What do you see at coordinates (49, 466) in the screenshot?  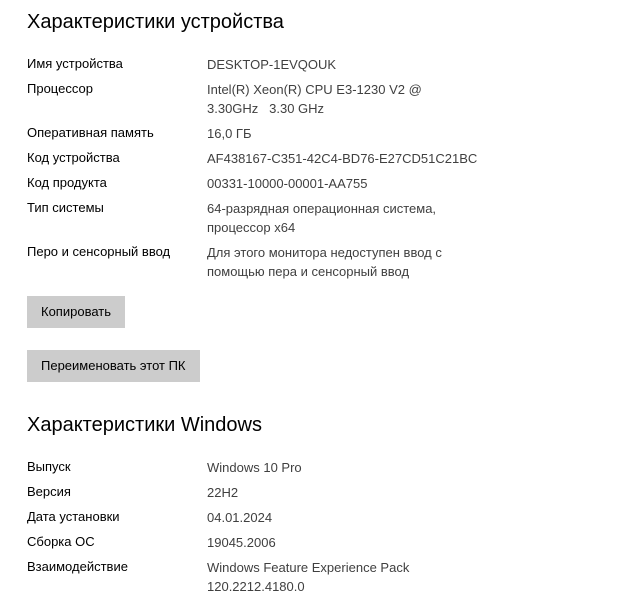 I see `edition-label: Выпуск` at bounding box center [49, 466].